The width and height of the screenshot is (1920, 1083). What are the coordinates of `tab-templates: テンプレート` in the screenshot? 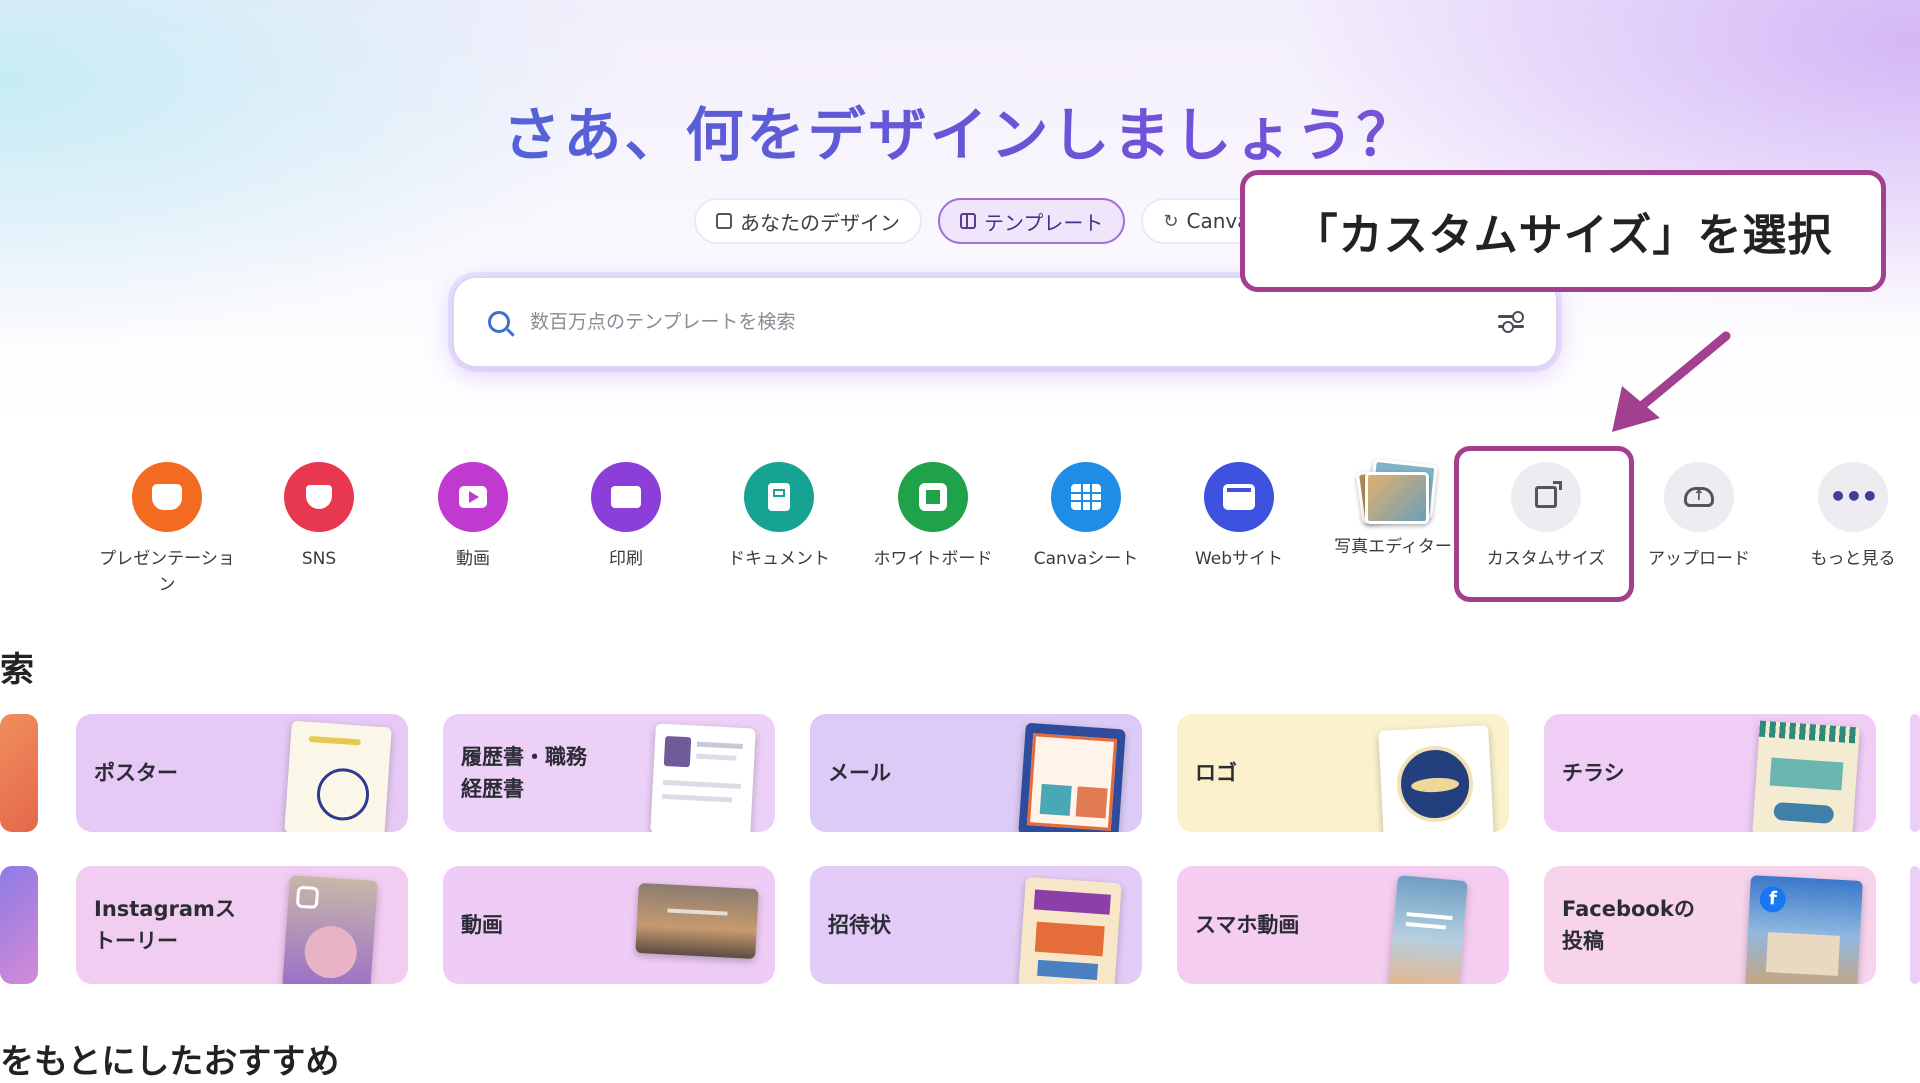 It's located at (1032, 221).